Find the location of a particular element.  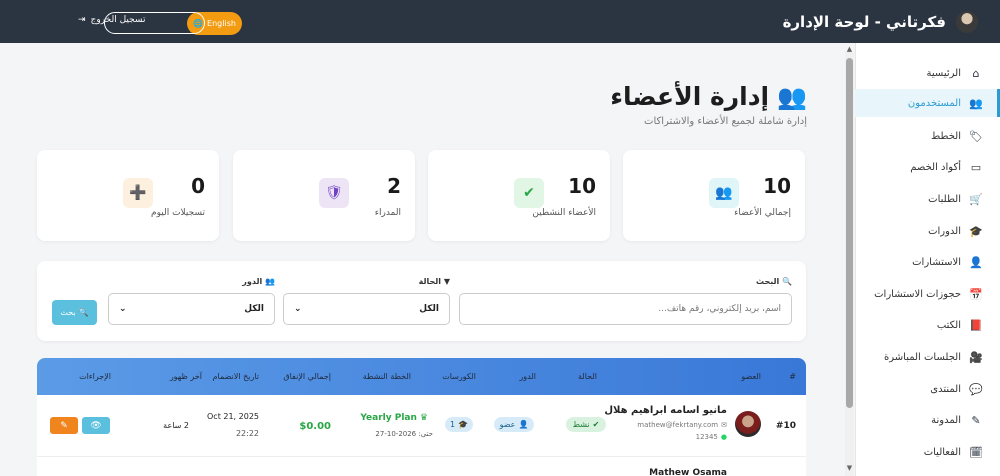

blog-icon: ✎ is located at coordinates (976, 420).